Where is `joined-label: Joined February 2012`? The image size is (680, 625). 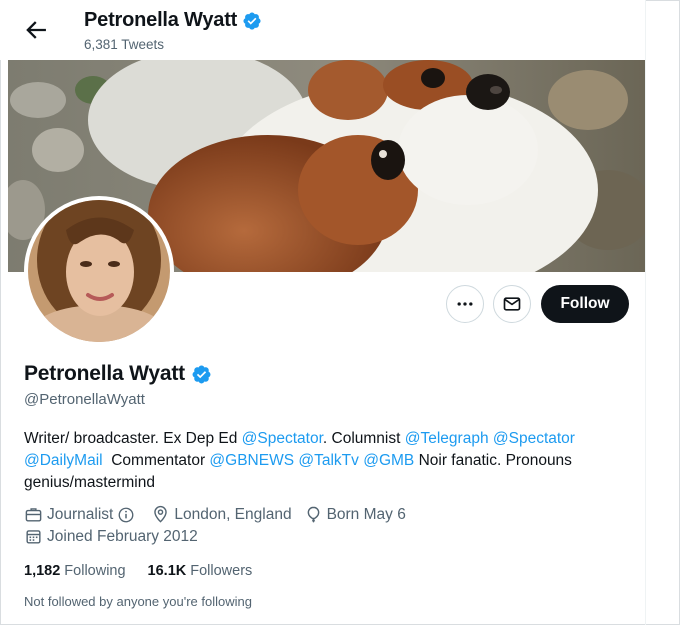 joined-label: Joined February 2012 is located at coordinates (122, 536).